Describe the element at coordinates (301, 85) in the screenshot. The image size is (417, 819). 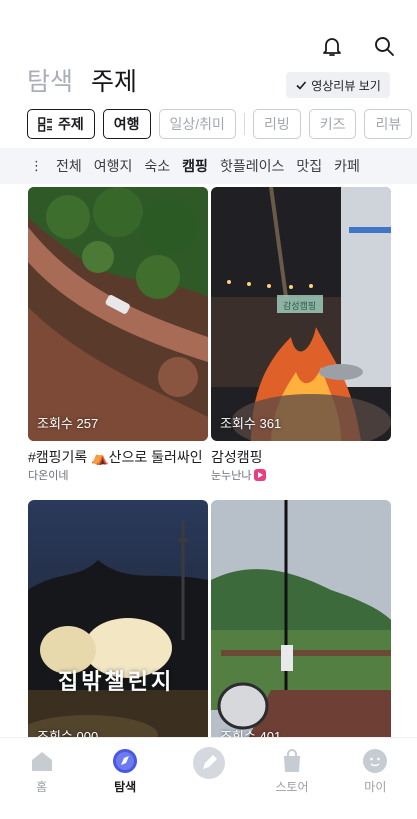
I see `check-icon` at that location.